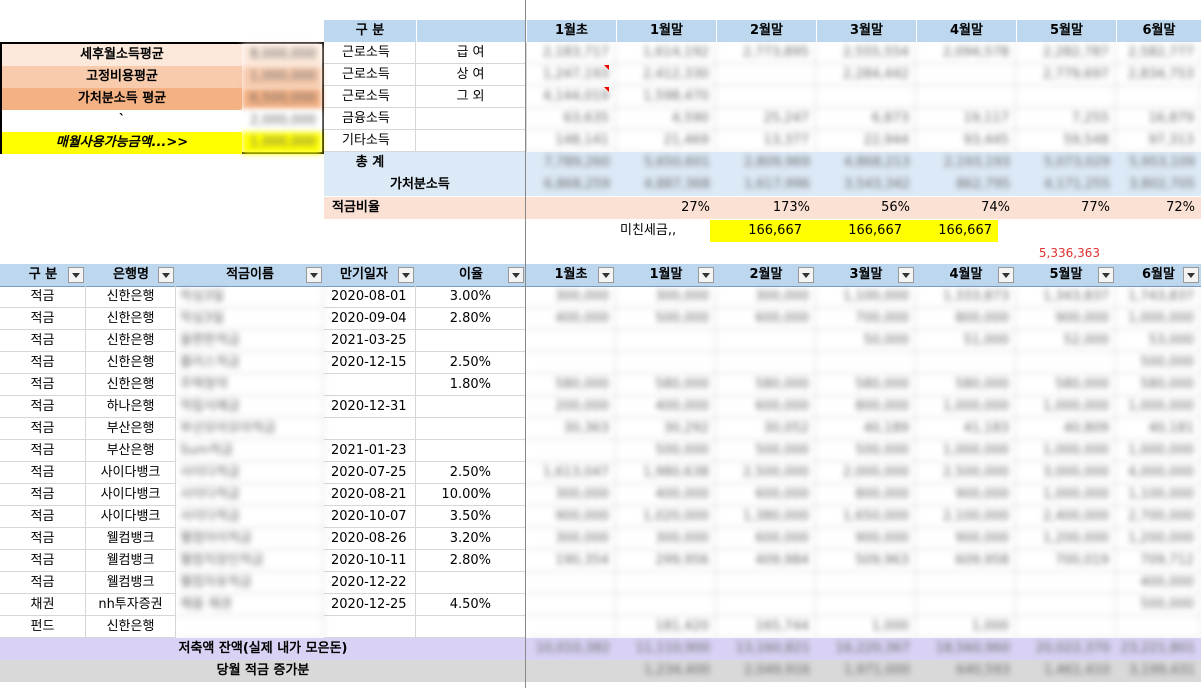 The height and width of the screenshot is (688, 1201). What do you see at coordinates (571, 141) in the screenshot?
I see `income-value: 148,141` at bounding box center [571, 141].